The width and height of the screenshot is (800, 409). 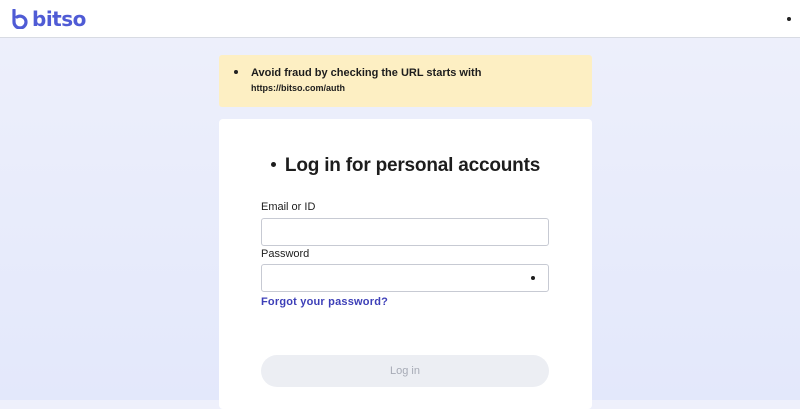 I want to click on show-password-icon, so click(x=533, y=278).